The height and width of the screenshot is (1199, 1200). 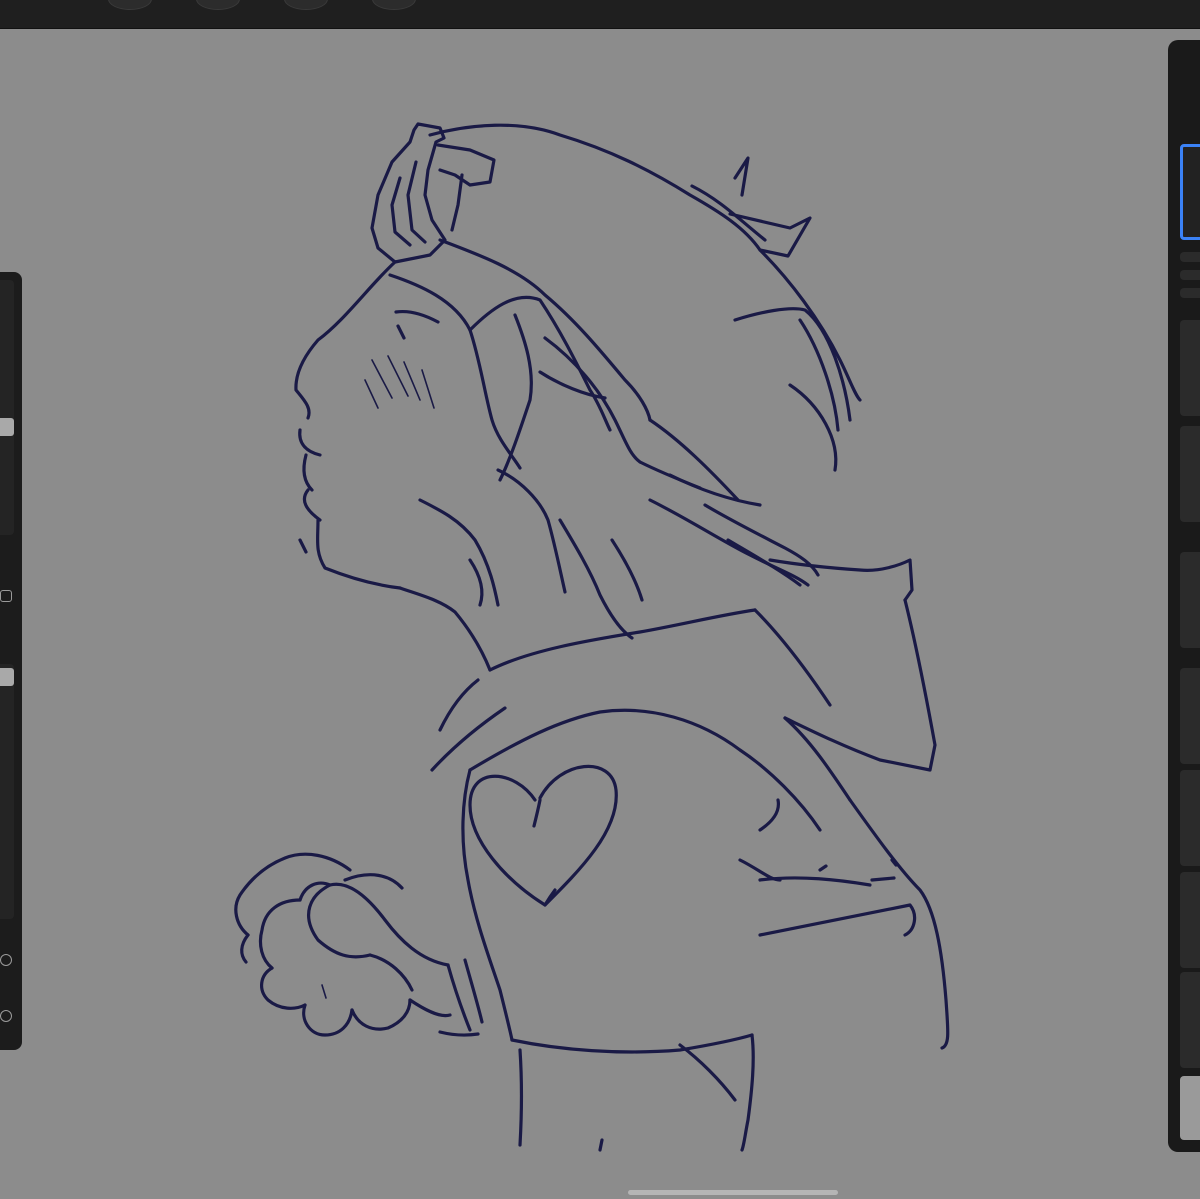 What do you see at coordinates (733, 1192) in the screenshot?
I see `home-indicator` at bounding box center [733, 1192].